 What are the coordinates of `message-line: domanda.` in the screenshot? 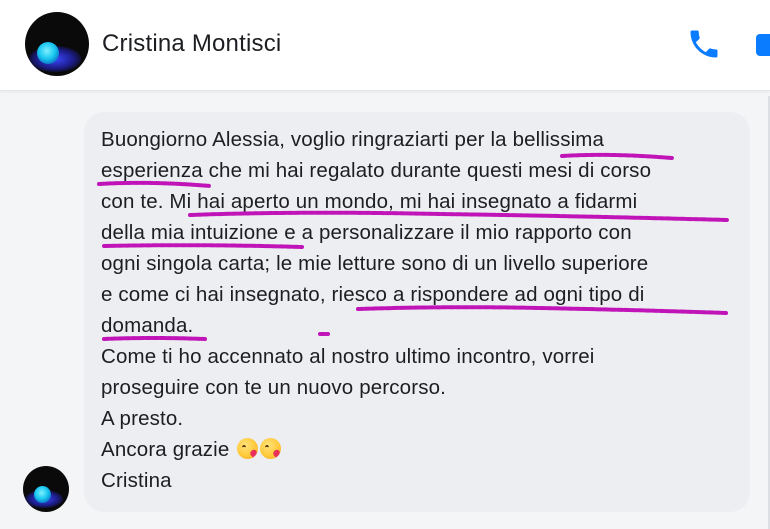 It's located at (147, 325).